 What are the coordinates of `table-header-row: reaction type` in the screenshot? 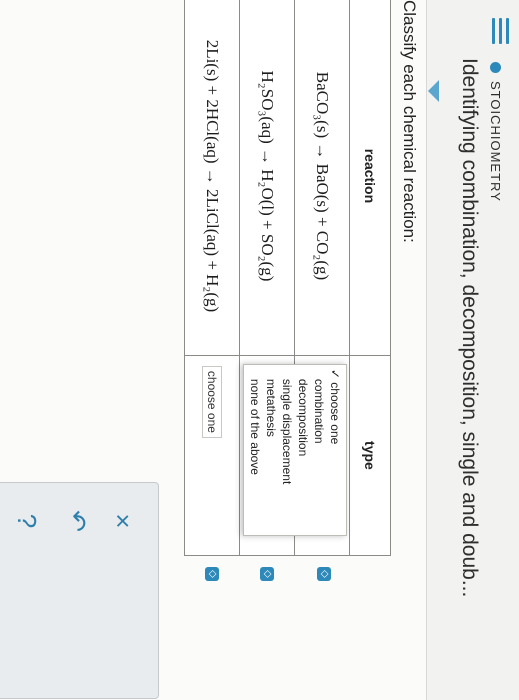 It's located at (370, 278).